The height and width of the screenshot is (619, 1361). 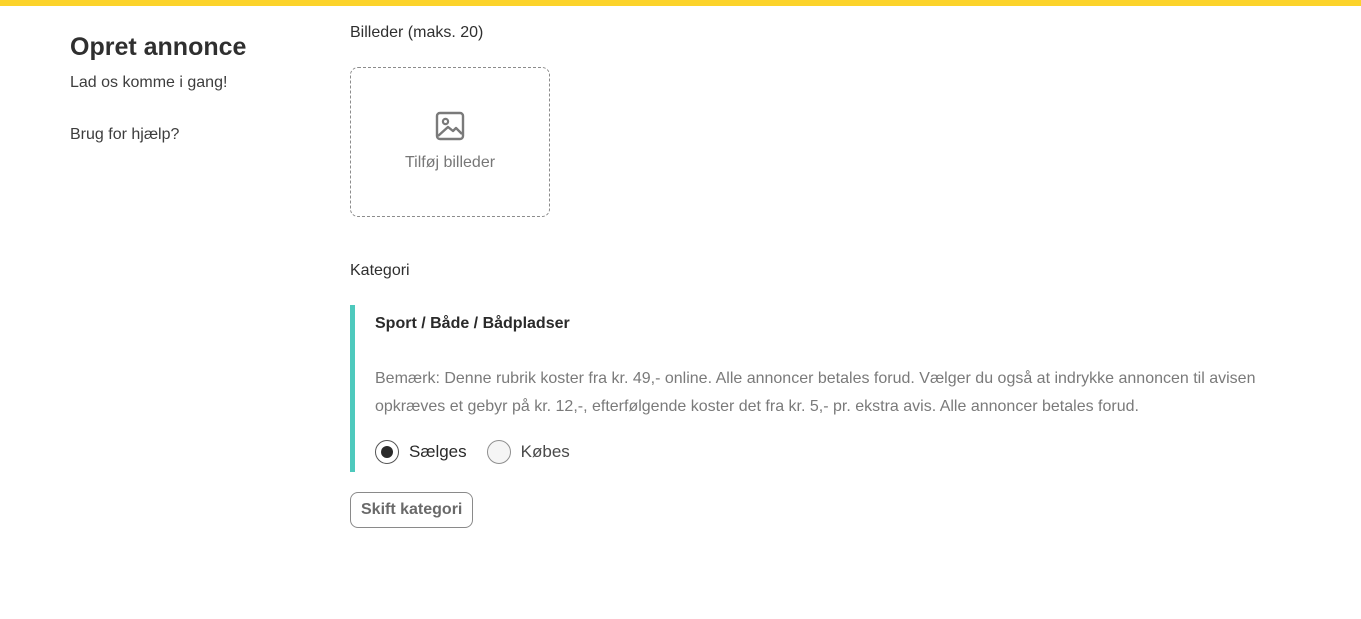 I want to click on radio-label-kobes: Købes, so click(x=545, y=451).